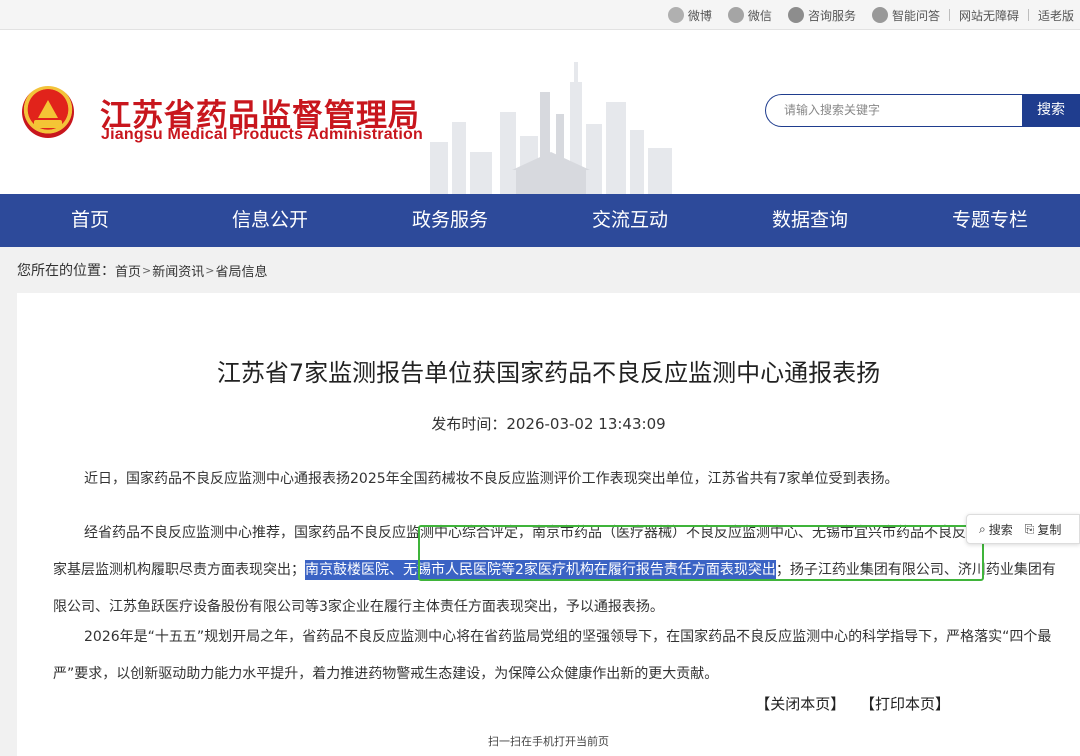  I want to click on selection-search-button: ⌕ 搜索, so click(996, 529).